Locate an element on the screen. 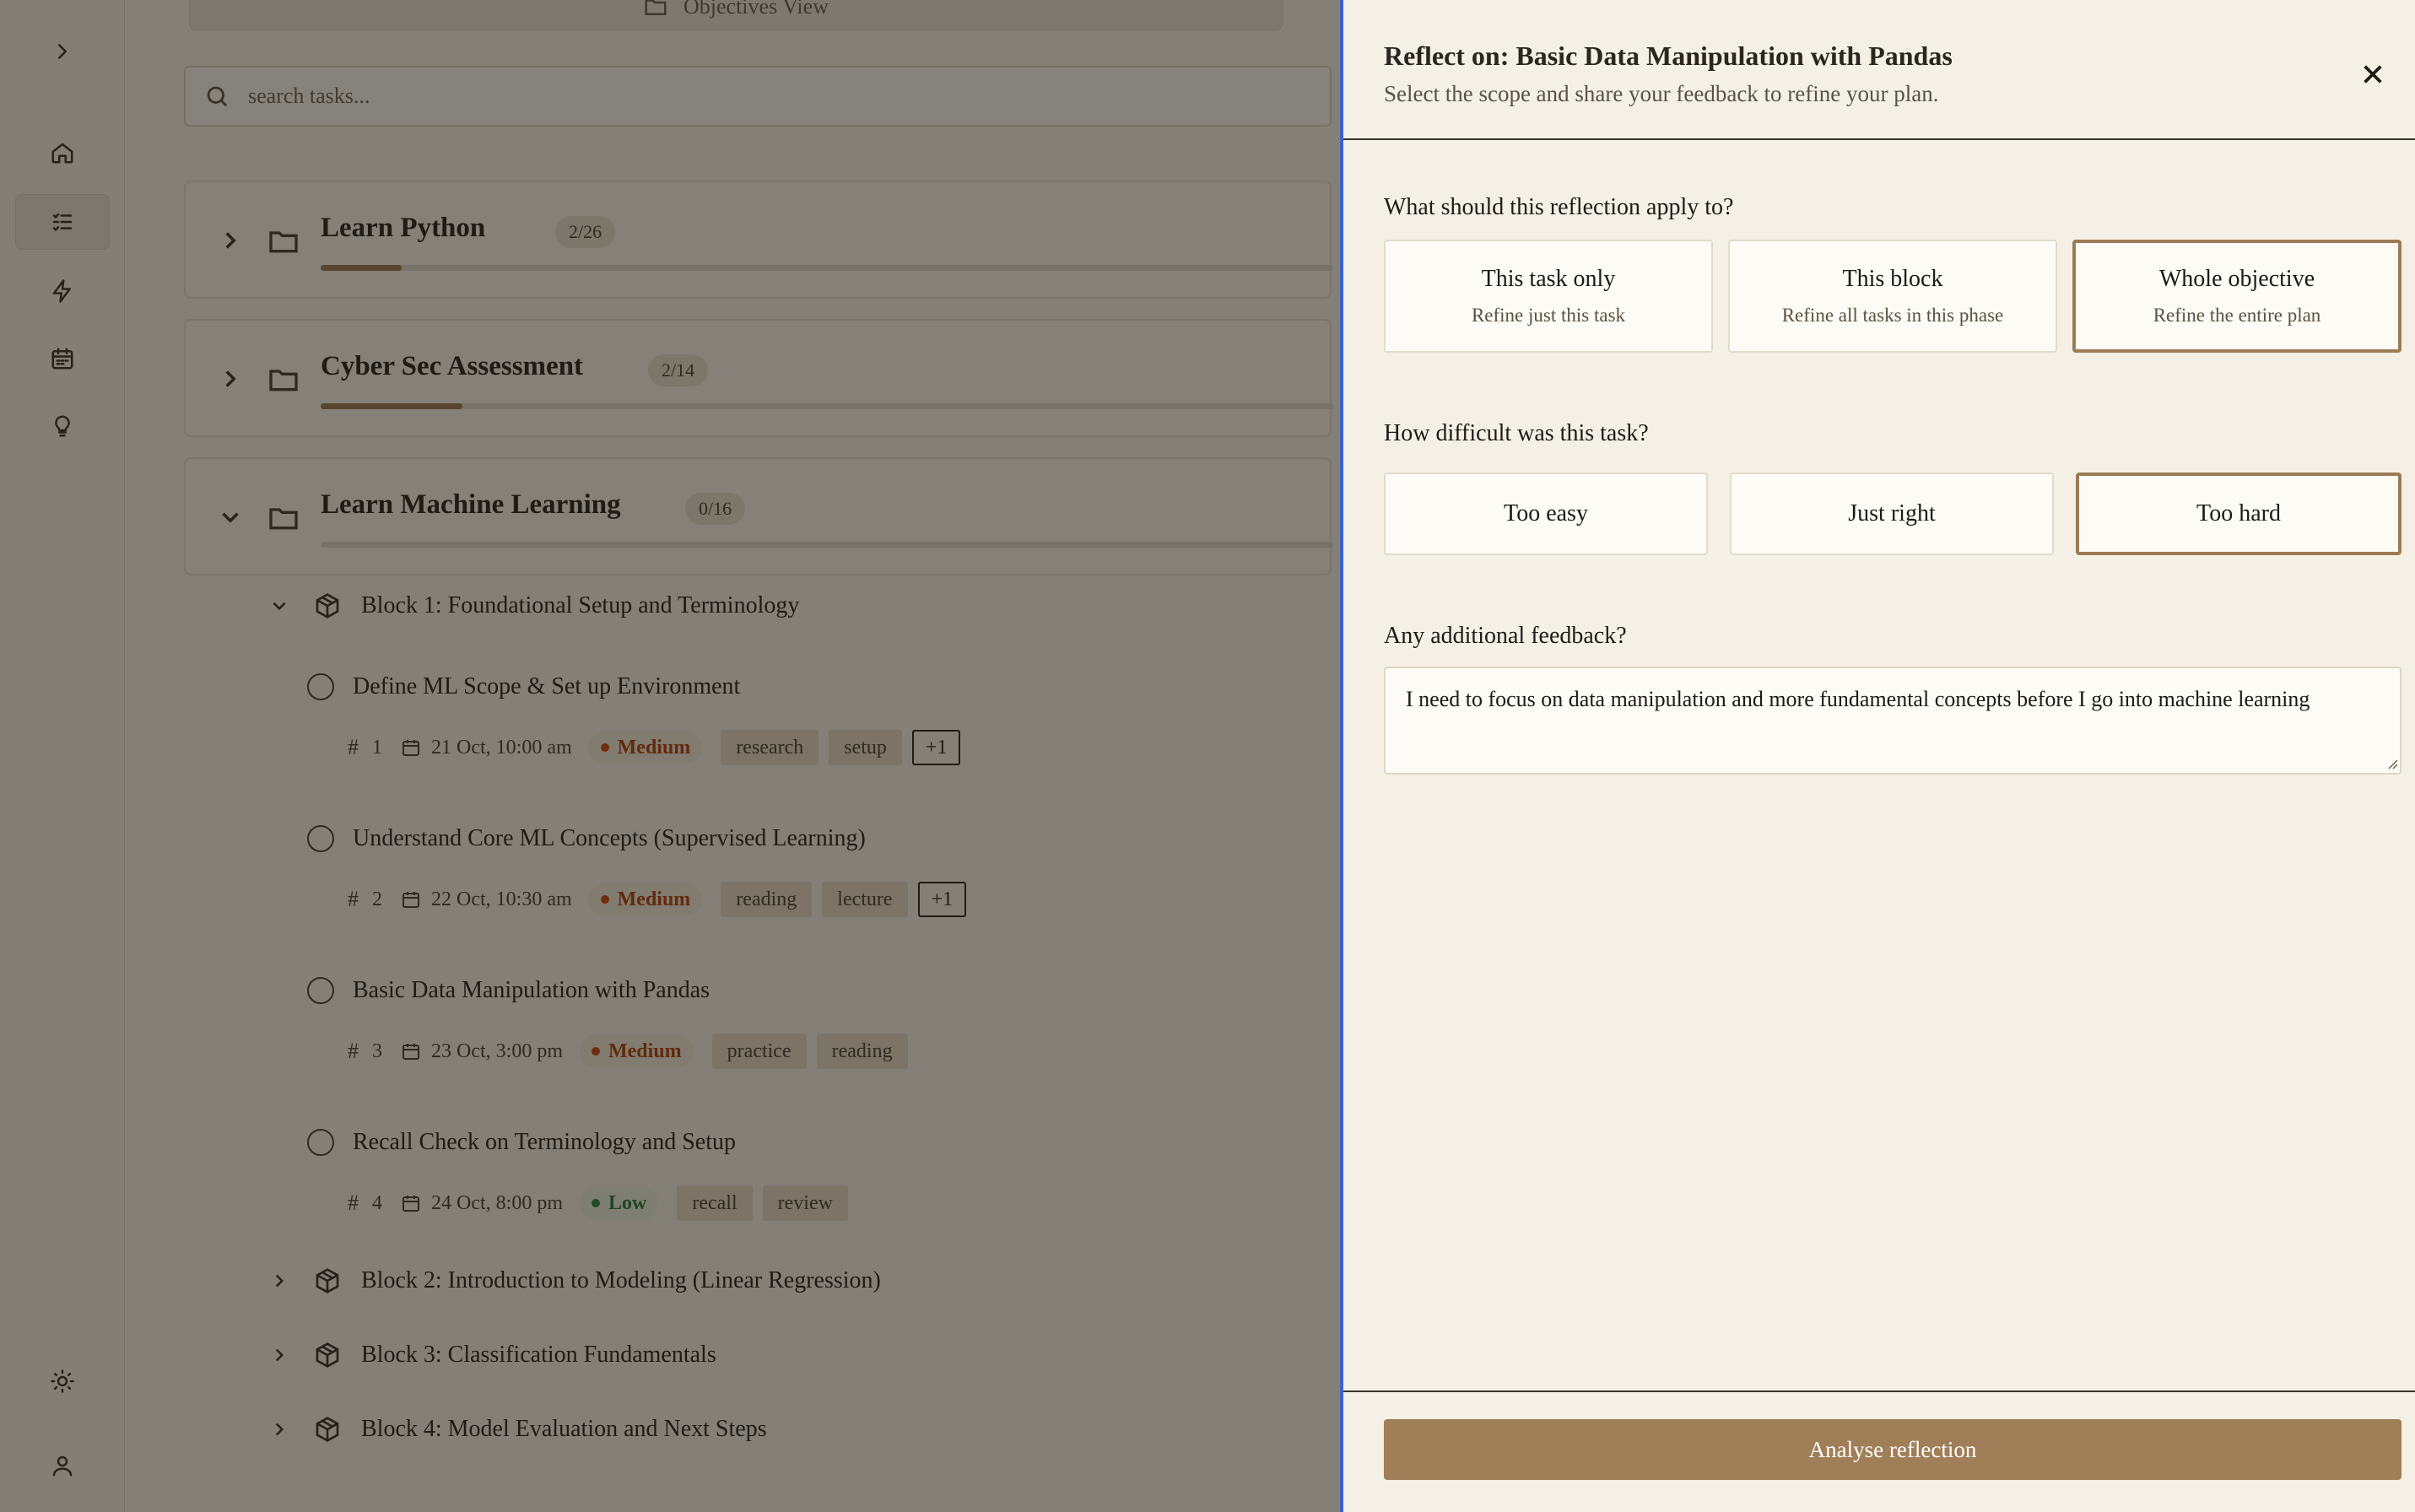  footer-divider is located at coordinates (1879, 1391).